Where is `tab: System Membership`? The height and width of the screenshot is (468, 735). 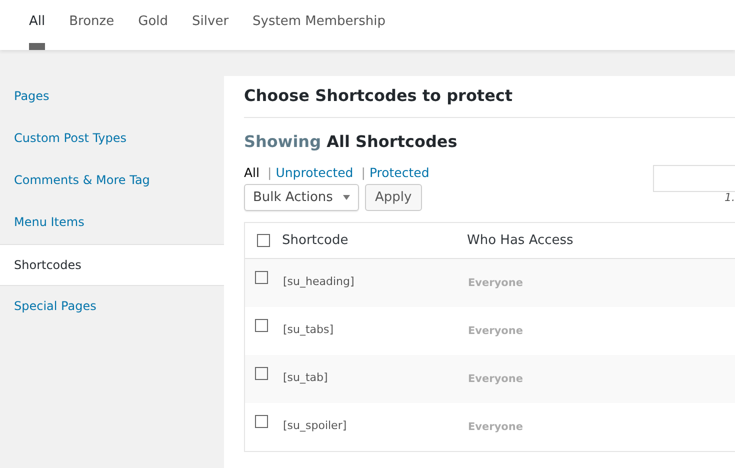
tab: System Membership is located at coordinates (319, 25).